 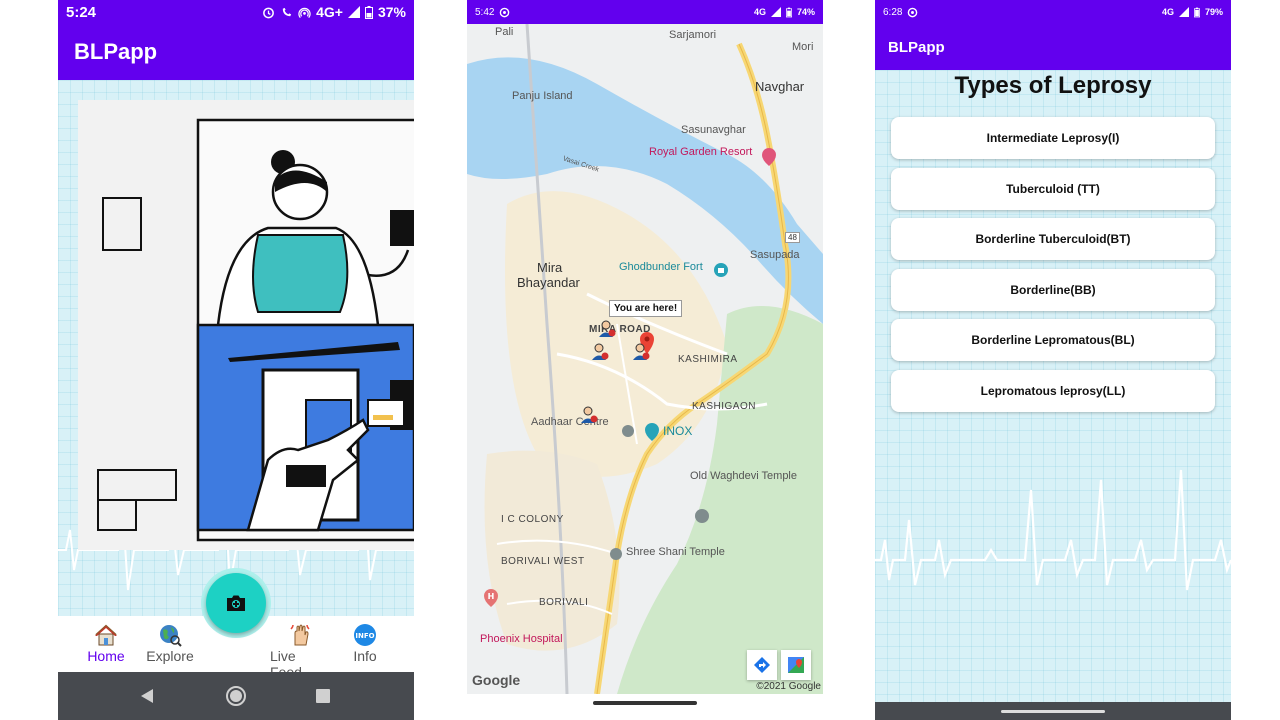 I want to click on route-shield: 48, so click(x=792, y=237).